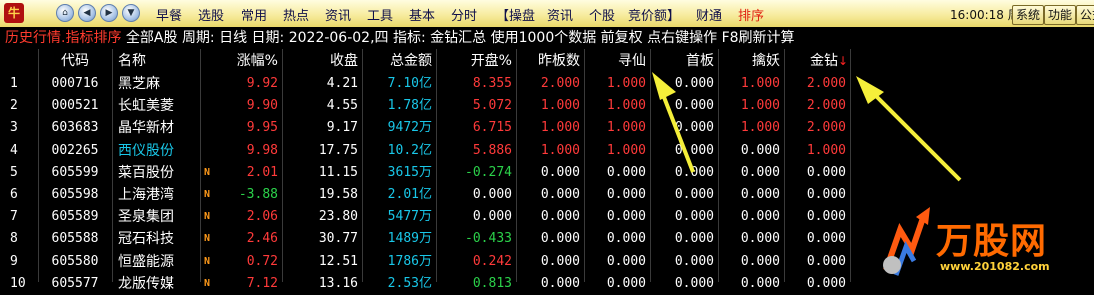 The image size is (1094, 295). I want to click on arrow-to-xunxian, so click(677, 132).